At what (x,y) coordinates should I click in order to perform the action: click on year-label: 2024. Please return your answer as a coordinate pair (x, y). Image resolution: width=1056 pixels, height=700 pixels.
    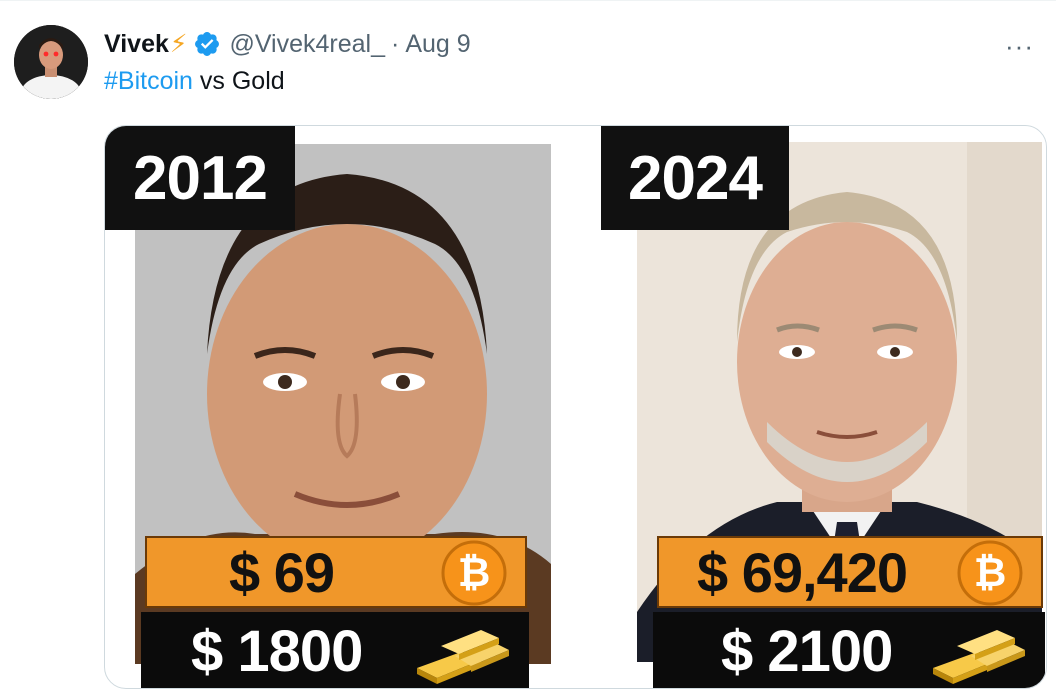
    Looking at the image, I should click on (695, 178).